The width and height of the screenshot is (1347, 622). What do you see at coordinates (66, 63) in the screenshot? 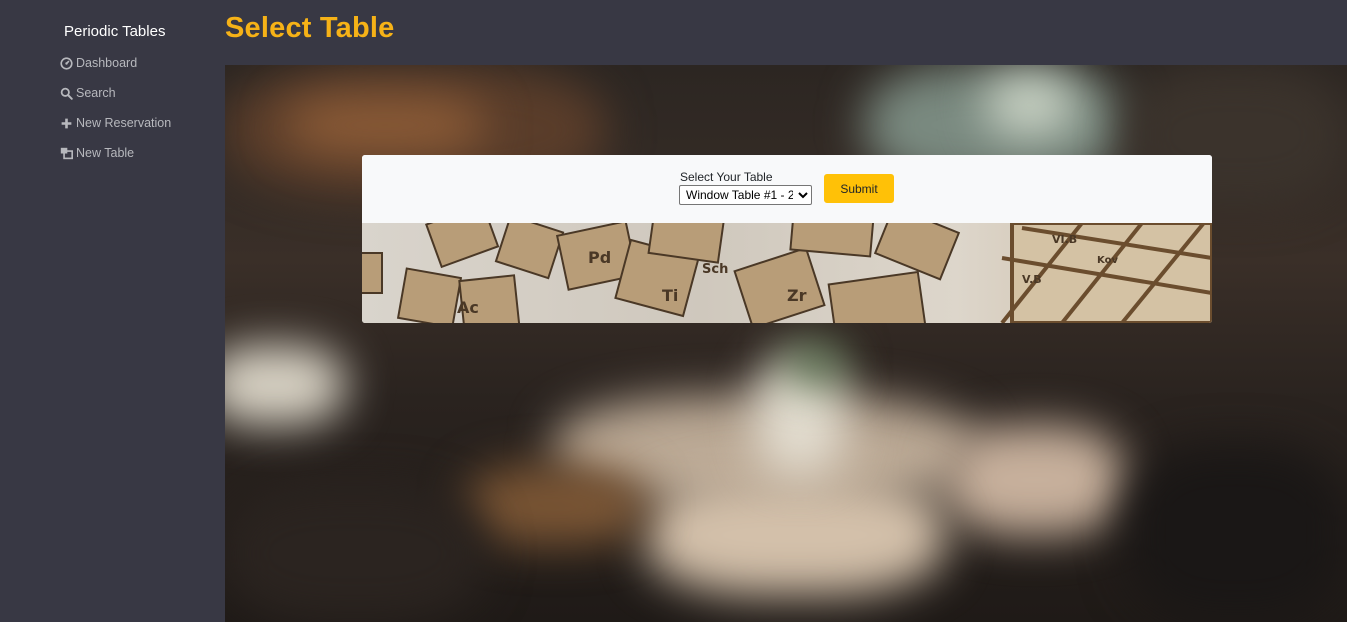
I see `dashboard-icon` at bounding box center [66, 63].